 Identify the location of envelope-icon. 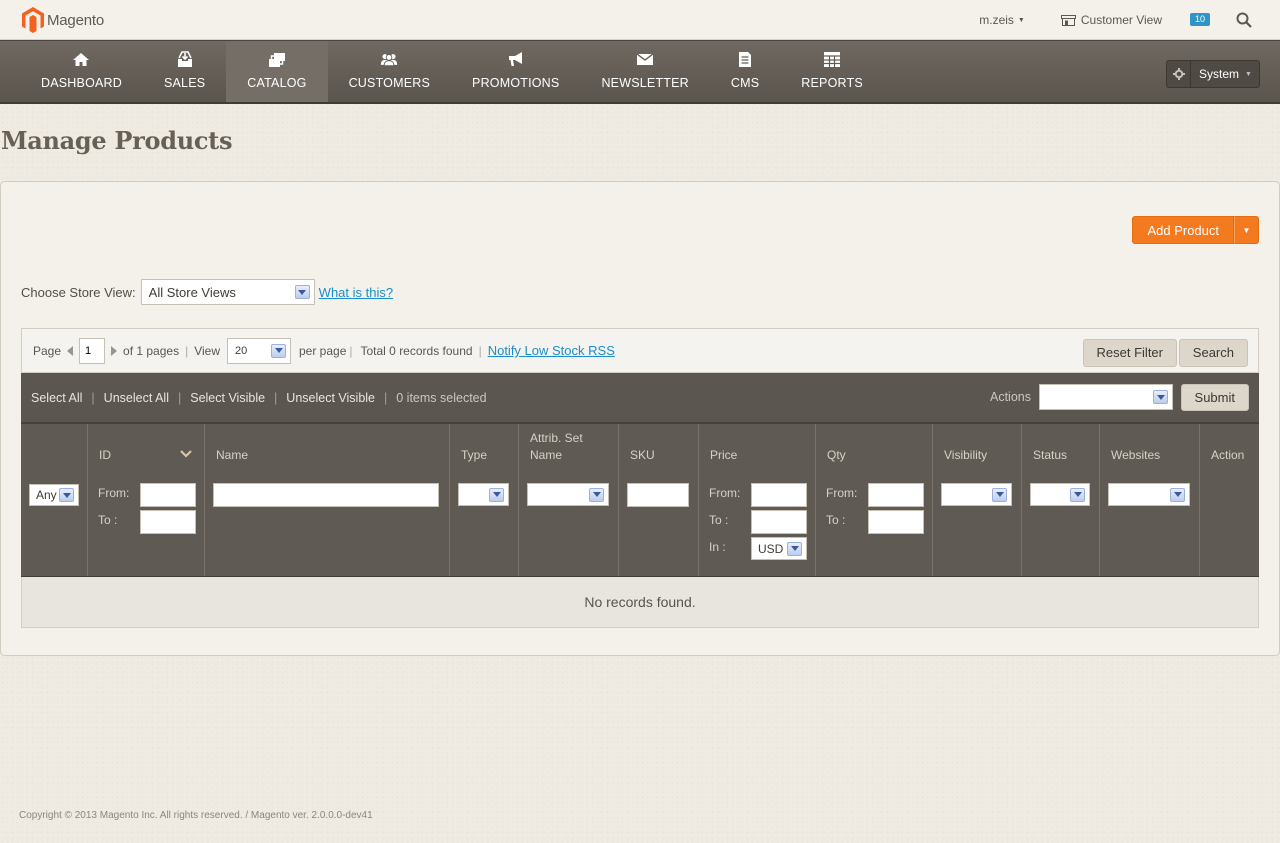
(645, 59).